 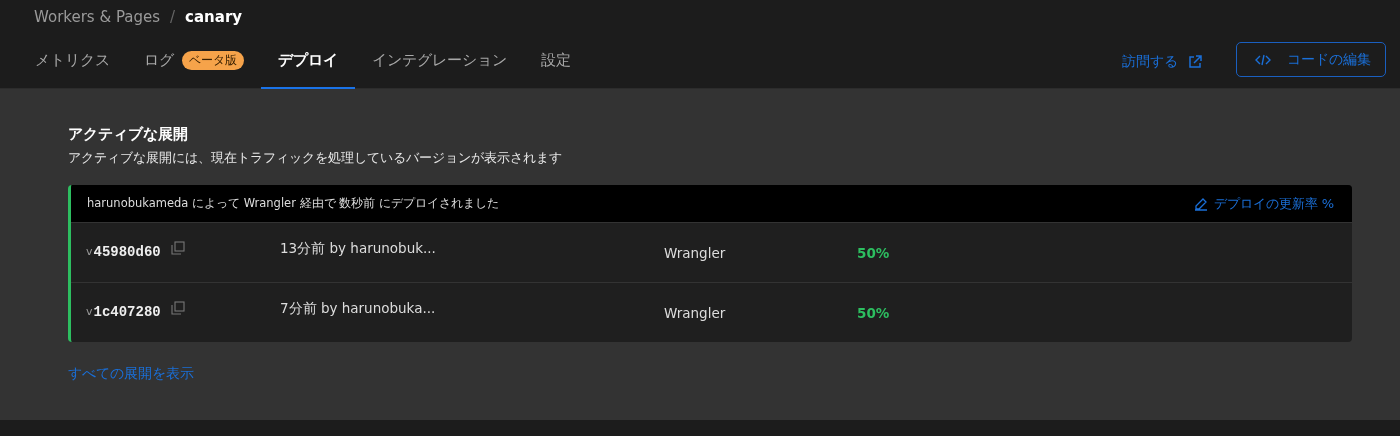 What do you see at coordinates (556, 61) in the screenshot?
I see `tab: 設定` at bounding box center [556, 61].